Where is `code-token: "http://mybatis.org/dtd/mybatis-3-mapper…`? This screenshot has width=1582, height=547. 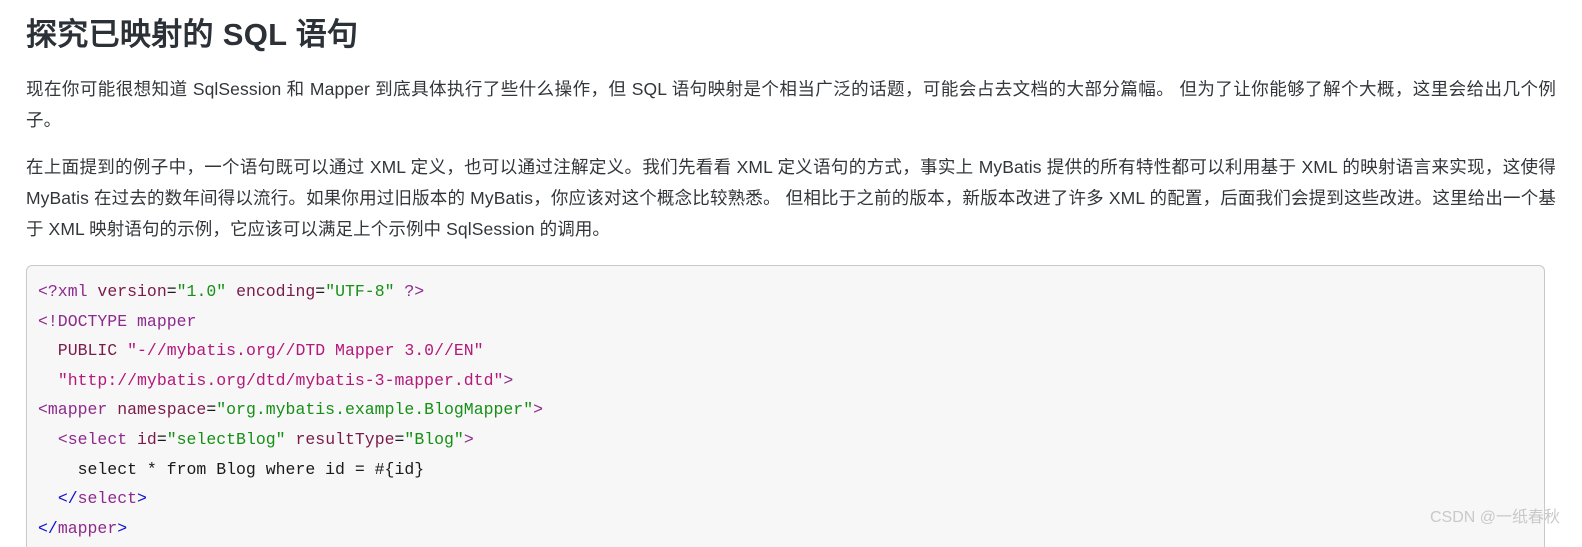
code-token: "http://mybatis.org/dtd/mybatis-3-mapper… is located at coordinates (280, 380).